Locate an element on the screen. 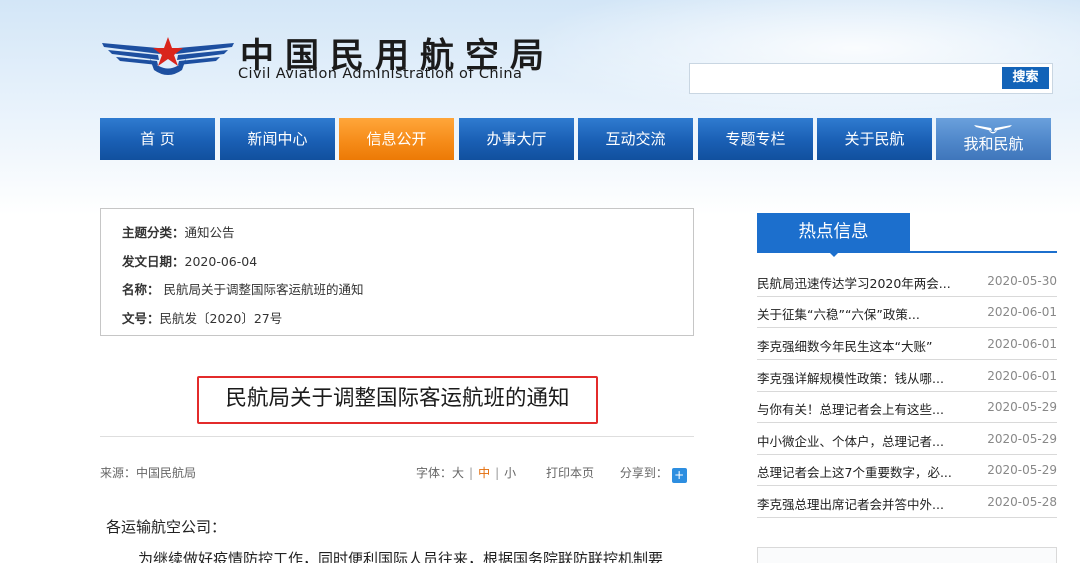 This screenshot has height=563, width=1080. font-size-large: 大 is located at coordinates (458, 473).